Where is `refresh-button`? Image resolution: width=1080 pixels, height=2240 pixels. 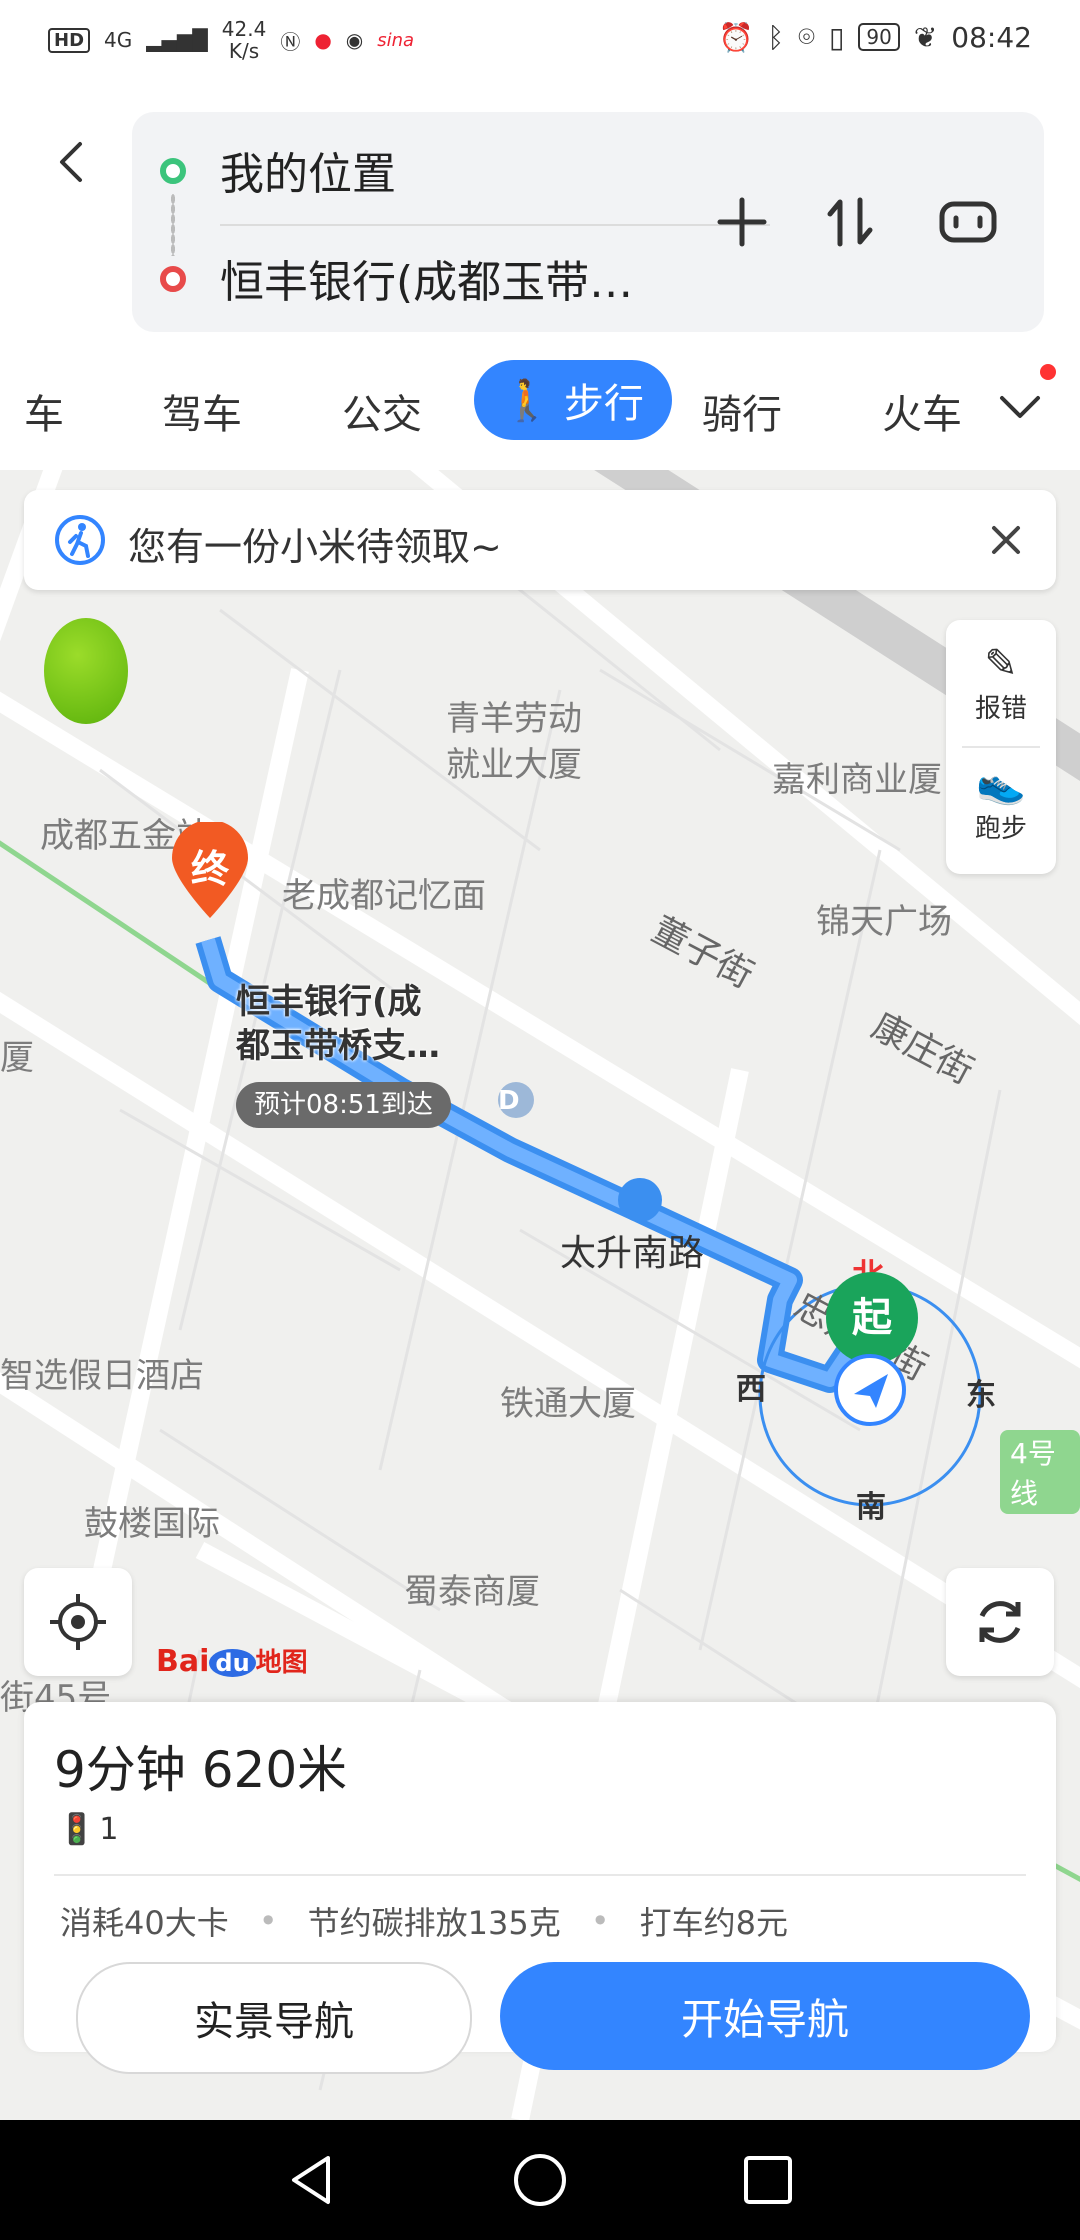
refresh-button is located at coordinates (1000, 1622).